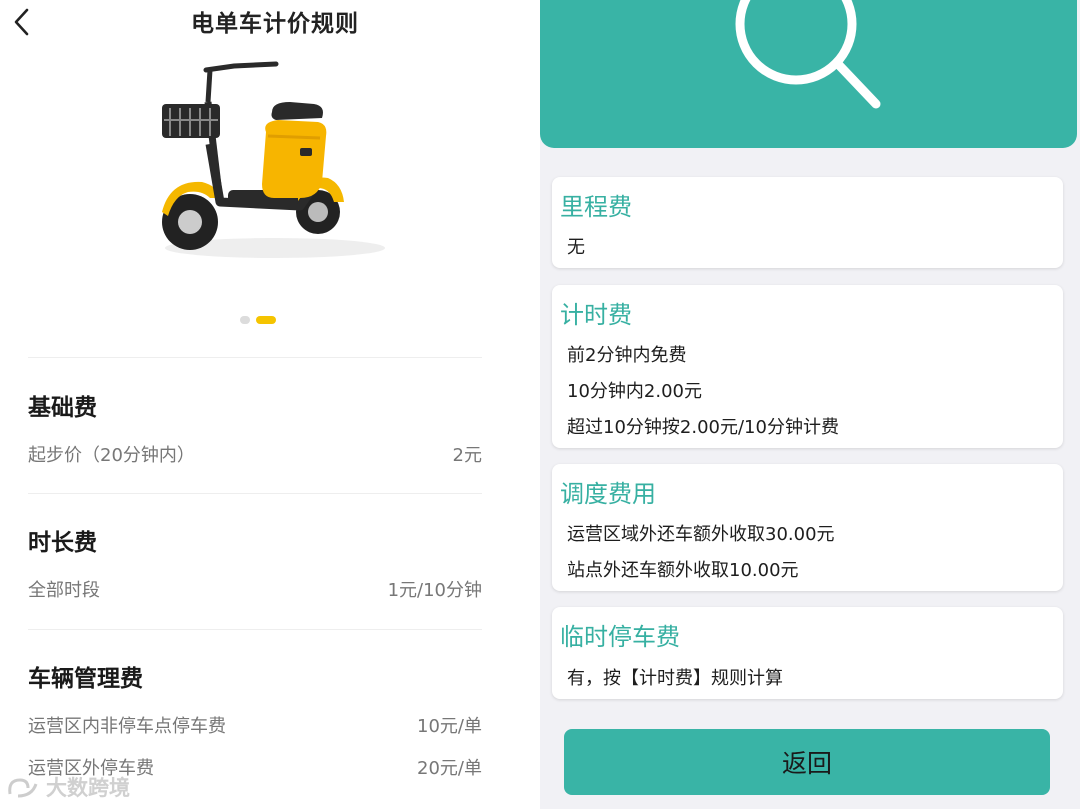 Image resolution: width=1080 pixels, height=809 pixels. I want to click on watermark: 大数跨境, so click(68, 787).